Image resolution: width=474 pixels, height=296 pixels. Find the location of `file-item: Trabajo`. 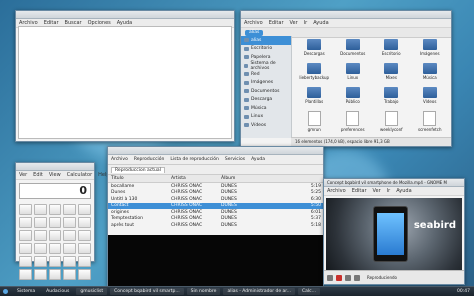

file-item: Trabajo is located at coordinates (391, 97).